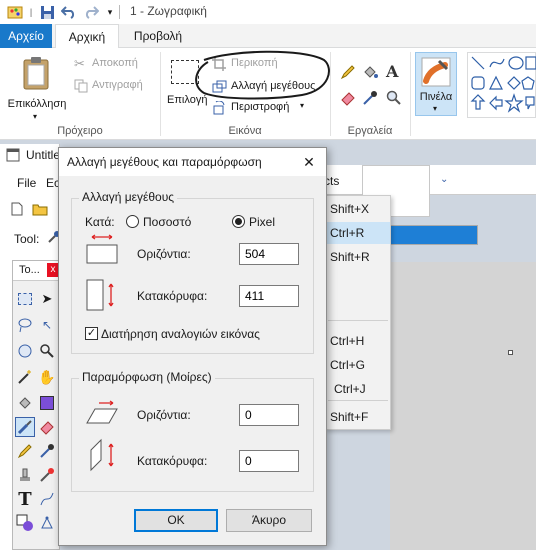 This screenshot has height=550, width=536. Describe the element at coordinates (26, 183) in the screenshot. I see `menu-file: File` at that location.